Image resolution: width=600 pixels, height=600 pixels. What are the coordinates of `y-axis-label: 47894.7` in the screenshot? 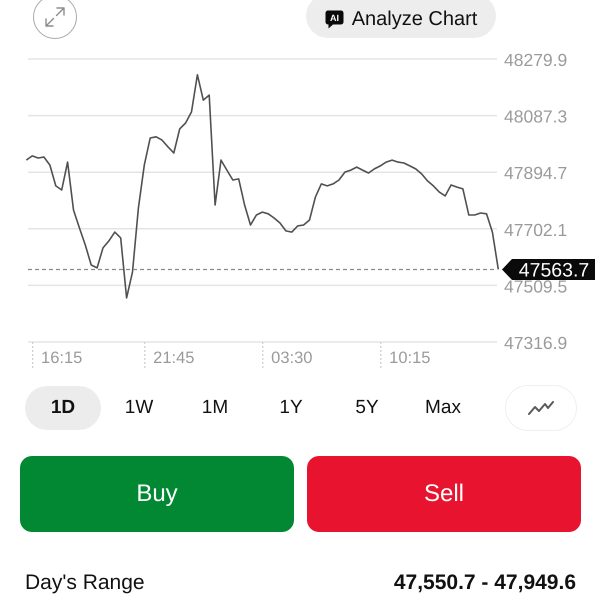 It's located at (536, 173).